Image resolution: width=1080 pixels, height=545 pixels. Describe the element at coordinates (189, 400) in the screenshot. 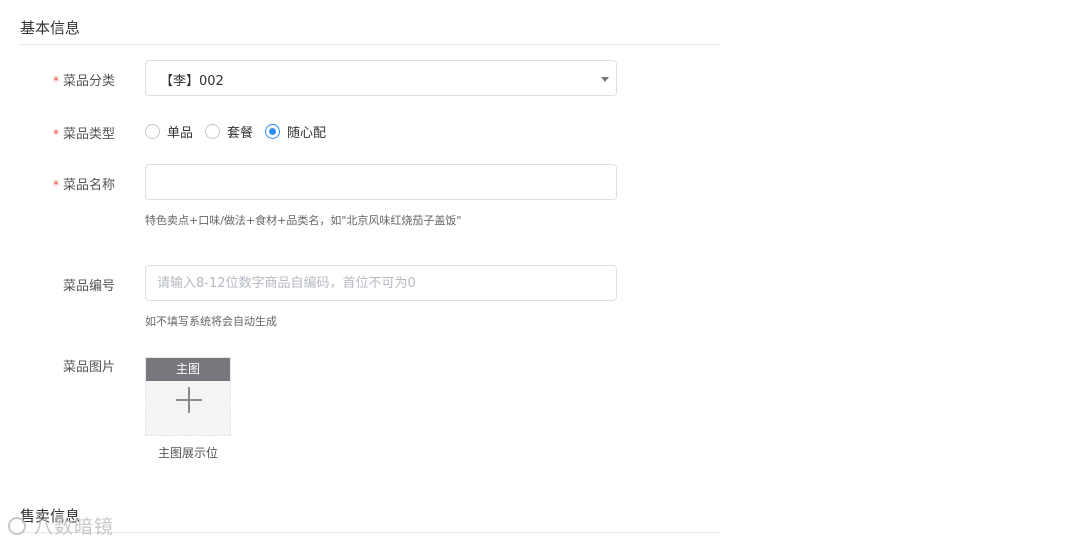

I see `plus-icon` at that location.